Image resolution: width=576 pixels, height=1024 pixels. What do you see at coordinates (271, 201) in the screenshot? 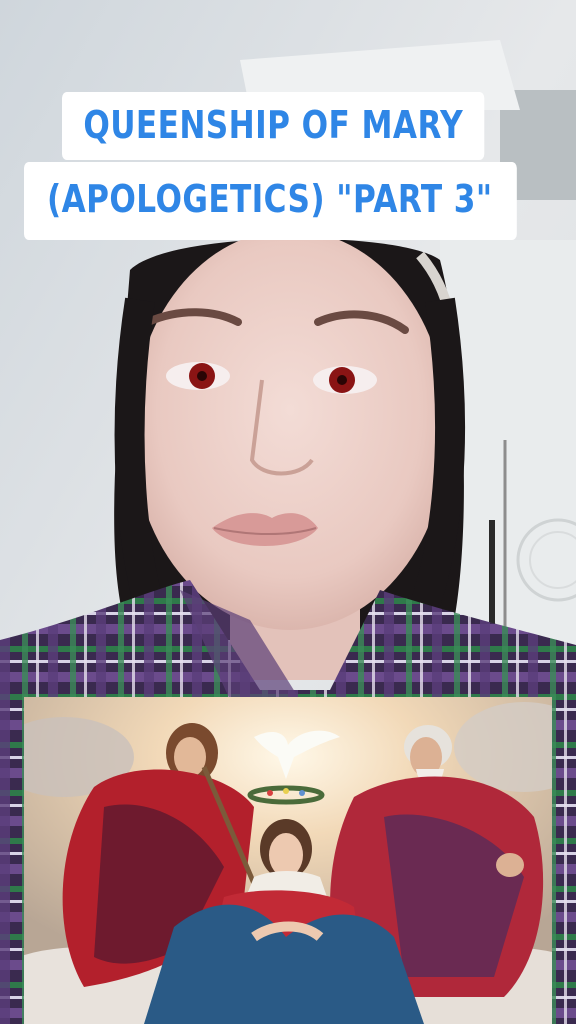
I see `video-caption-line-2: (APOLOGETICS) "PART 3"` at bounding box center [271, 201].